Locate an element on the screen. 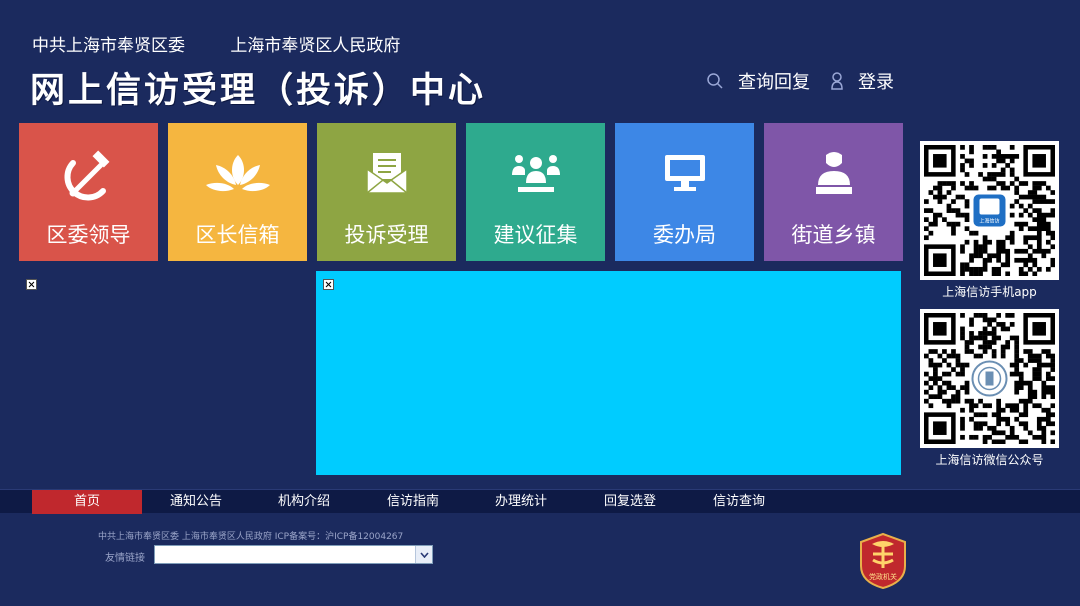 The height and width of the screenshot is (606, 1080). person-desk-icon is located at coordinates (833, 173).